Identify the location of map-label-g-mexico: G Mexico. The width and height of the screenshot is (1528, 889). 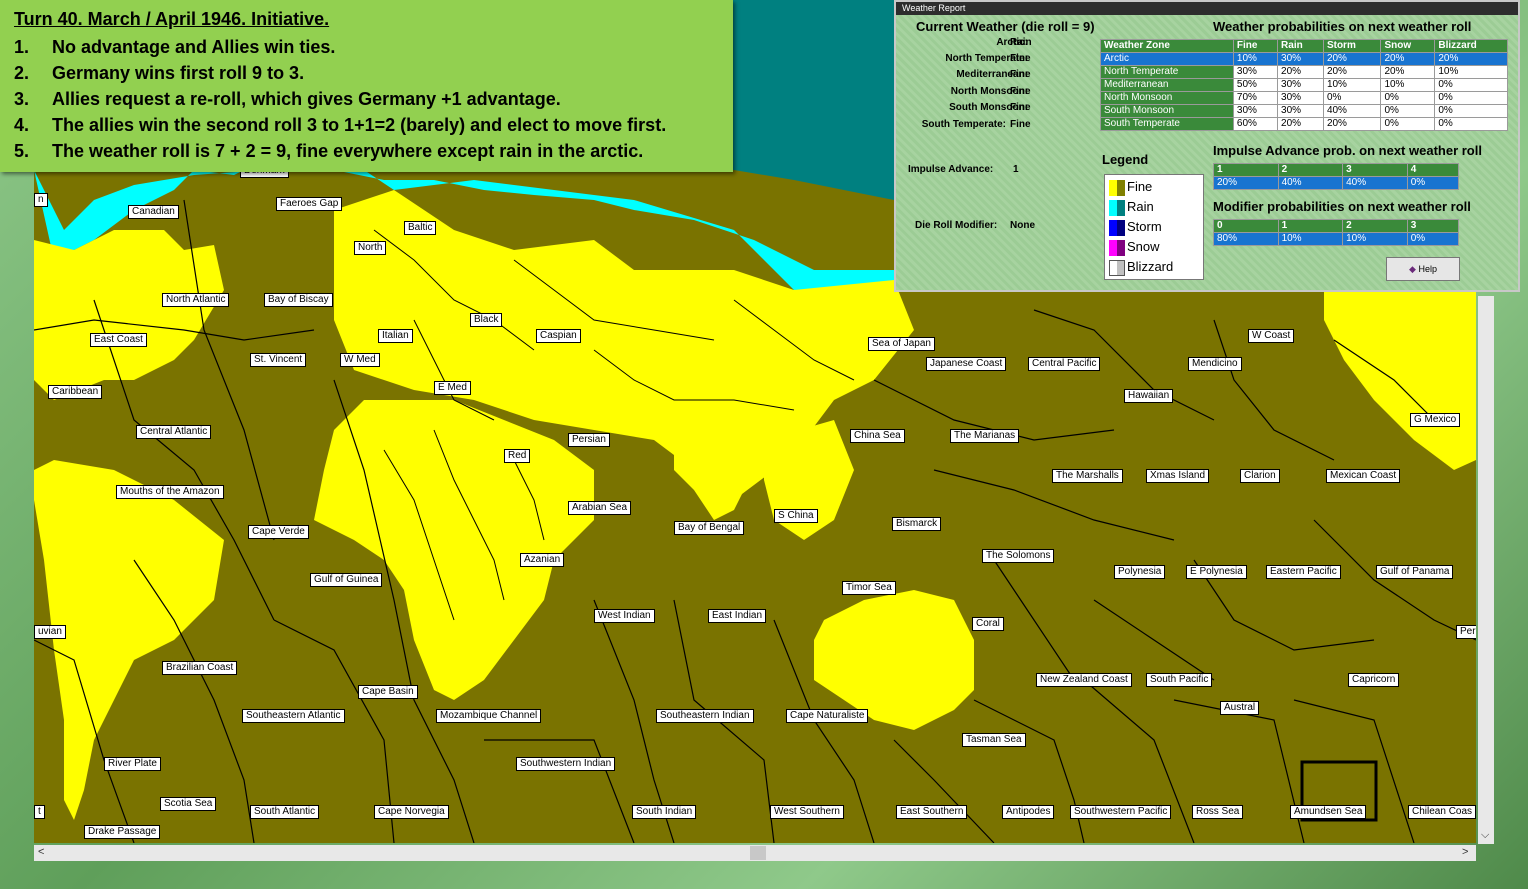
(1435, 420).